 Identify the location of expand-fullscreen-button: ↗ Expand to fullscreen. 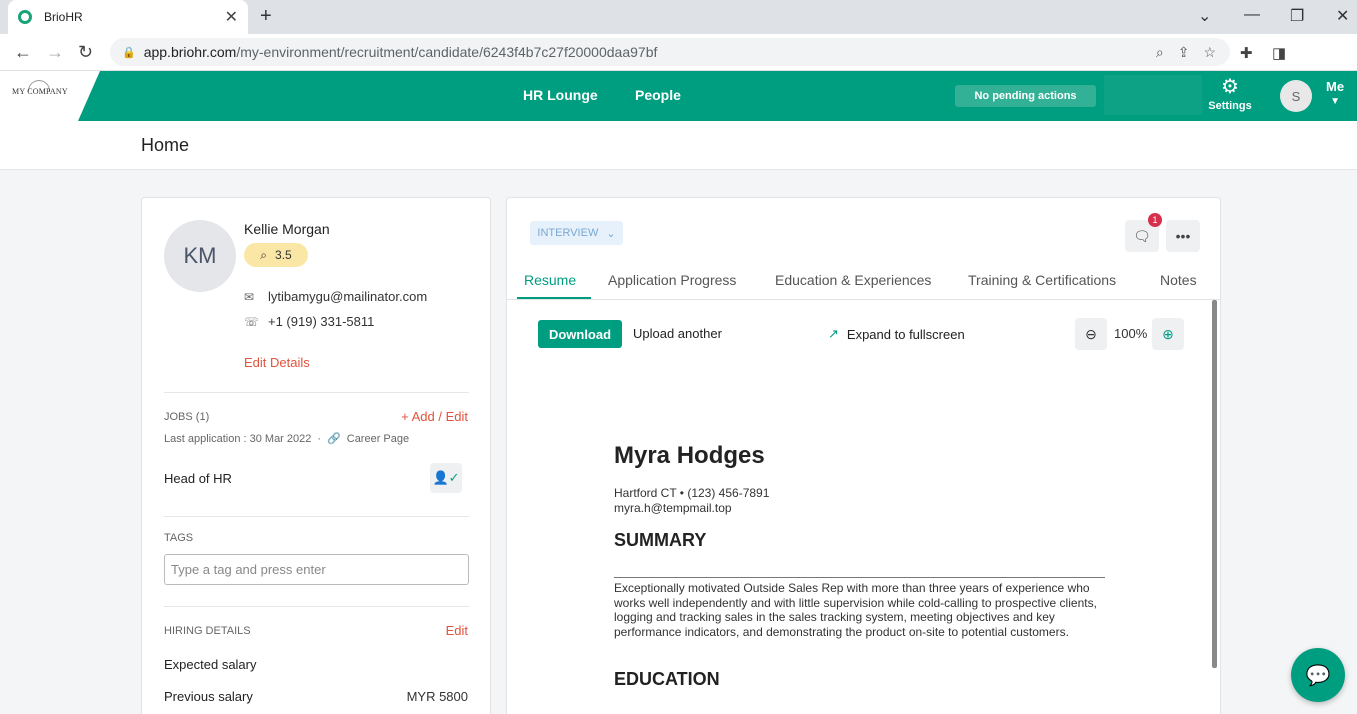
(896, 334).